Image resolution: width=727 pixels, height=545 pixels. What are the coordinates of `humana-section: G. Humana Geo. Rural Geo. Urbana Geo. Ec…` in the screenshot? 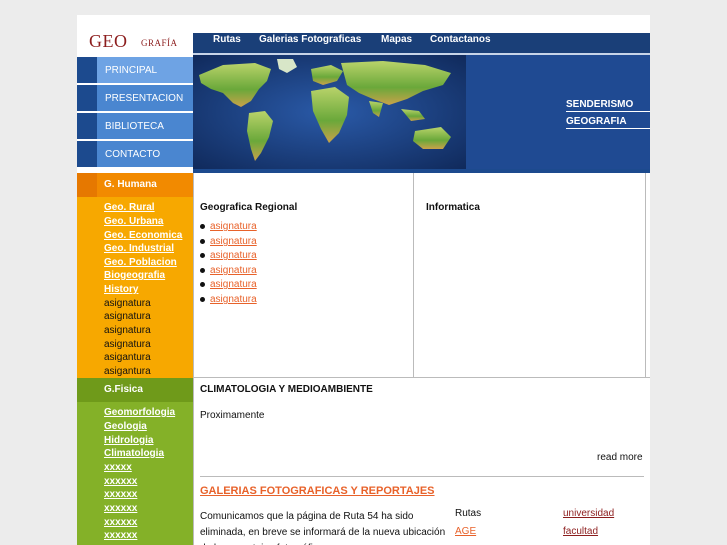 It's located at (135, 275).